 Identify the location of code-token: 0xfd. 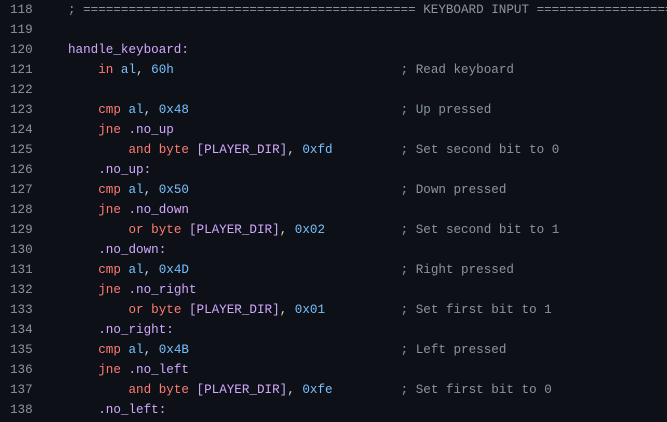
(317, 150).